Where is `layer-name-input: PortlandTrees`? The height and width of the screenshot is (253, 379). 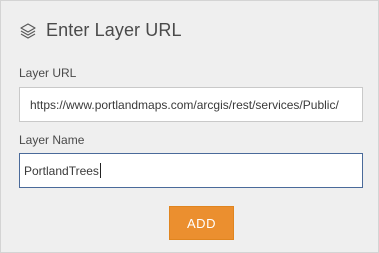
layer-name-input: PortlandTrees is located at coordinates (191, 170).